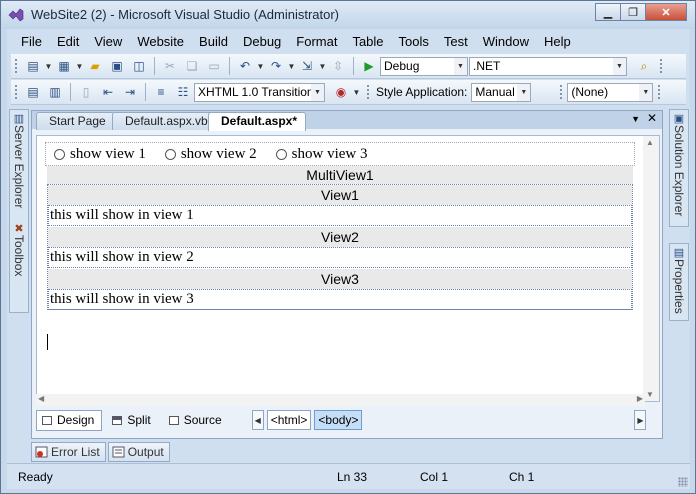  I want to click on redo-icon: ↷, so click(276, 66).